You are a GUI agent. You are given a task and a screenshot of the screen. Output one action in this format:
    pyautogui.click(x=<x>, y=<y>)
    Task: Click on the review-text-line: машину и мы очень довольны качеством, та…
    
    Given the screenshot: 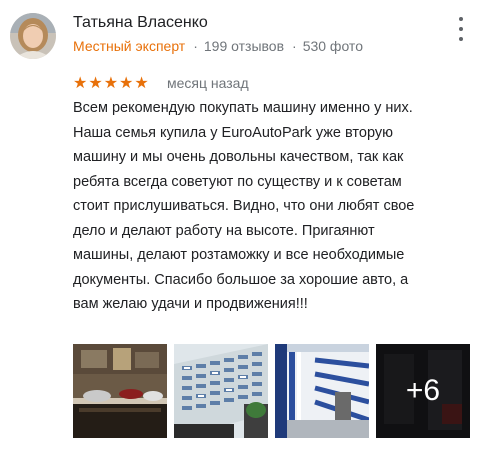 What is the action you would take?
    pyautogui.click(x=238, y=157)
    